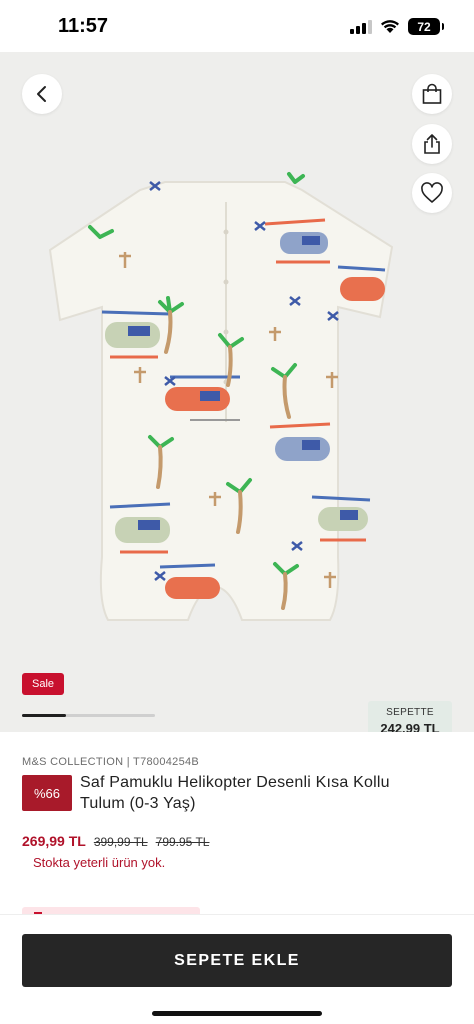 Image resolution: width=474 pixels, height=1024 pixels. I want to click on heart-icon, so click(432, 192).